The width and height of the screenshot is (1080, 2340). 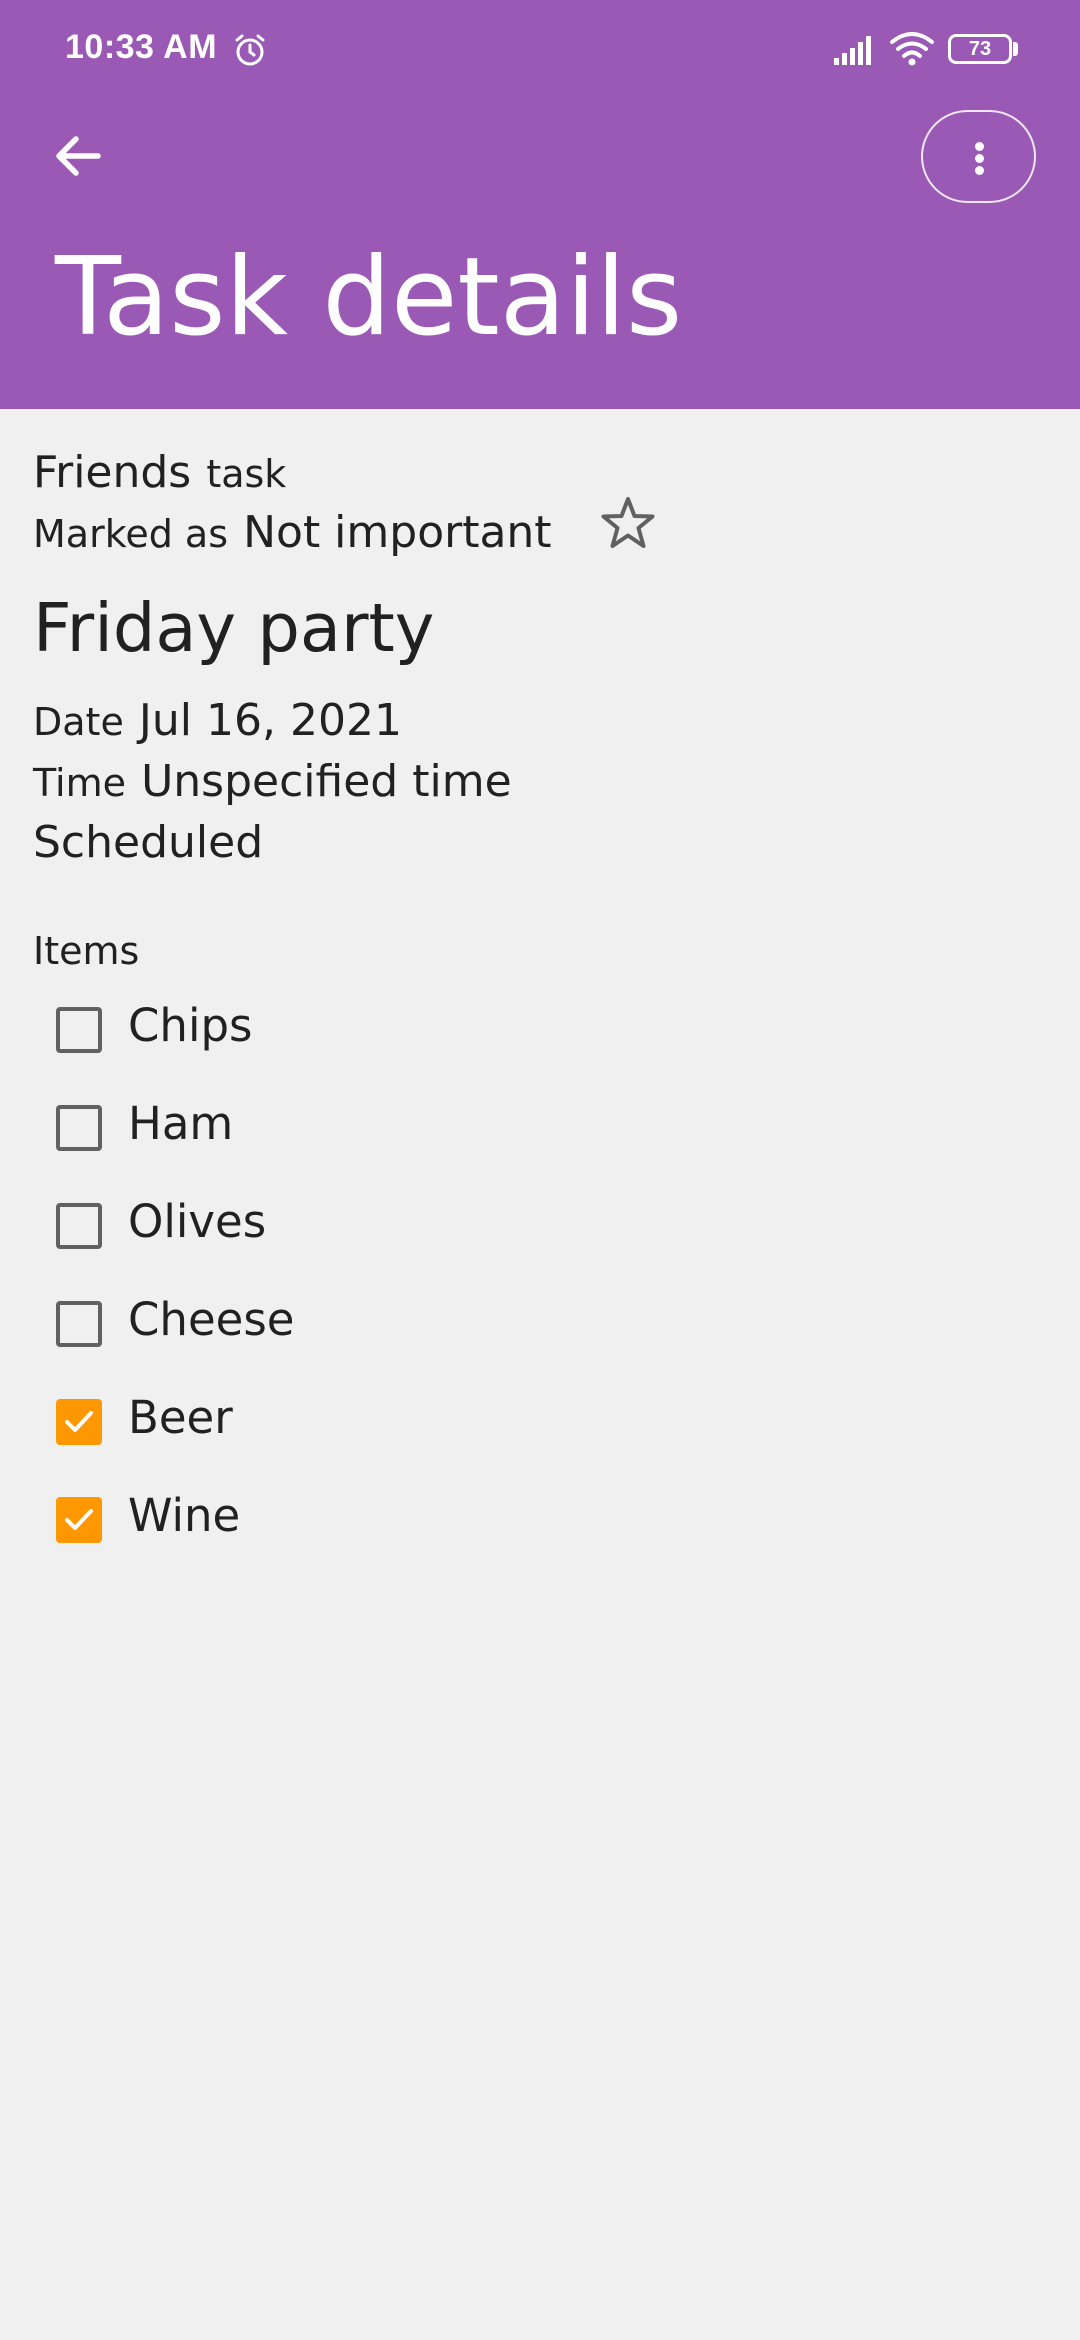 What do you see at coordinates (270, 720) in the screenshot?
I see `date-value: Jul 16, 2021` at bounding box center [270, 720].